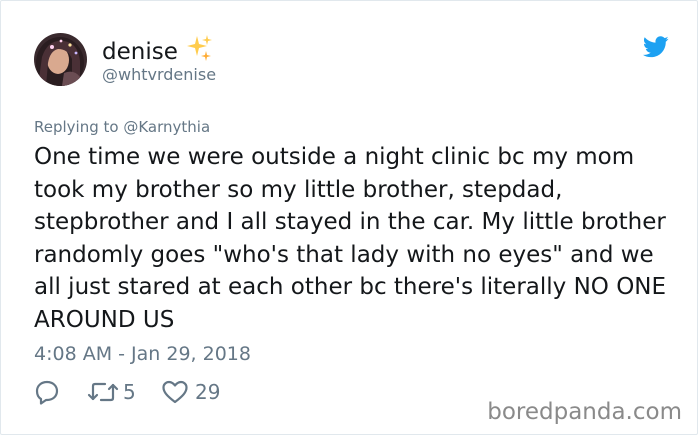 The image size is (700, 437). I want to click on reply-bubble-icon, so click(47, 392).